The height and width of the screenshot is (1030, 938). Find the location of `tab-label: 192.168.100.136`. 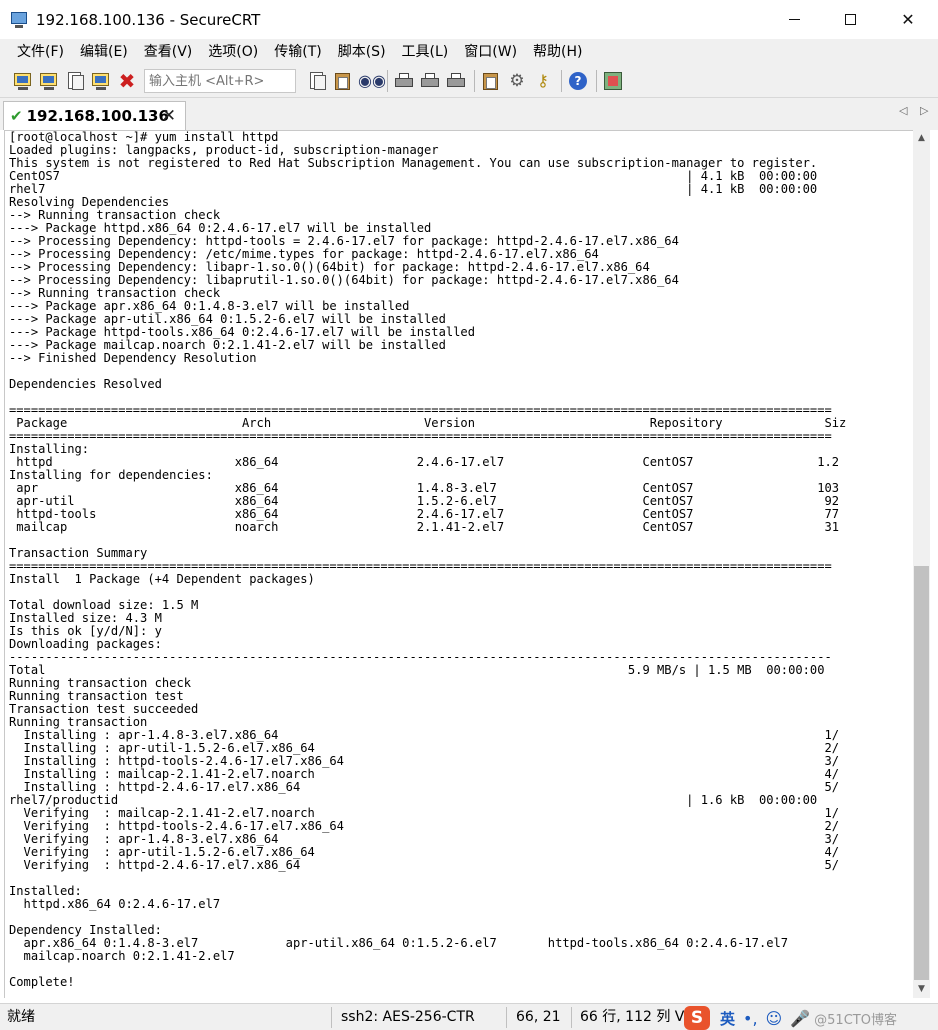

tab-label: 192.168.100.136 is located at coordinates (97, 116).